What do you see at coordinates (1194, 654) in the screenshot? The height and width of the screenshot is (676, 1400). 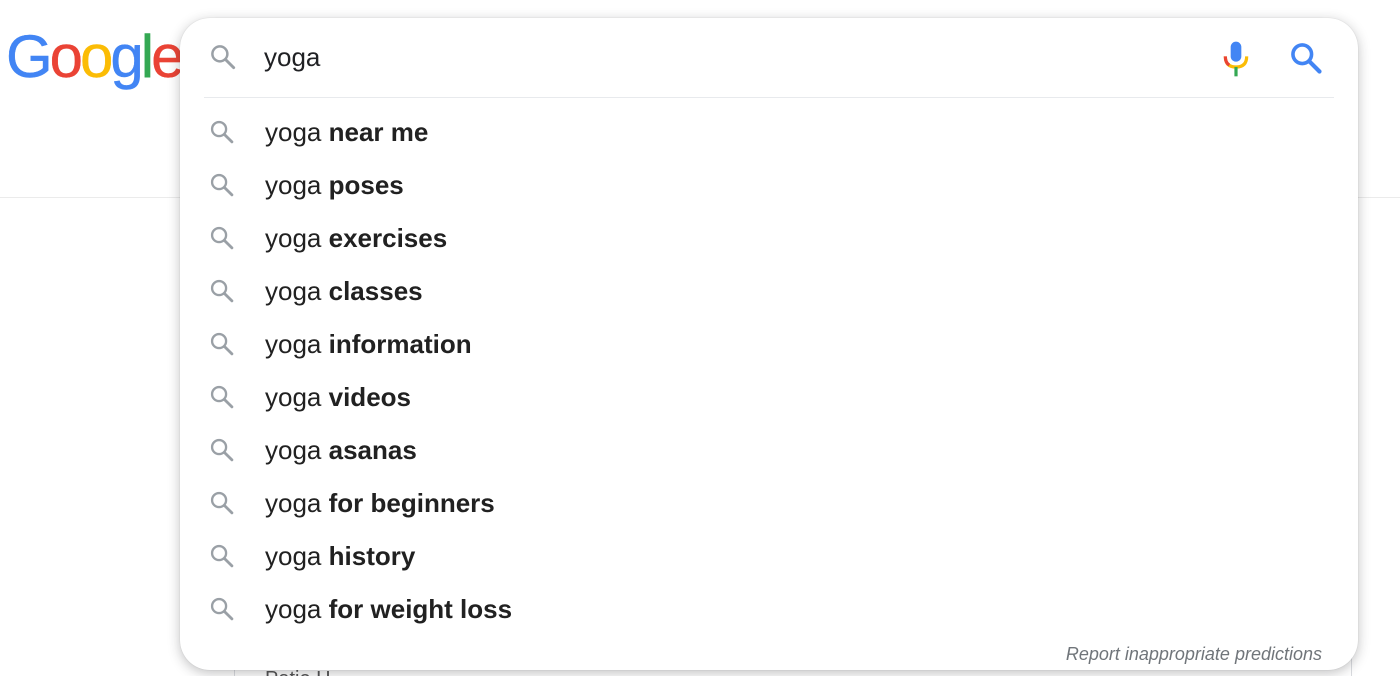 I see `report-predictions-link: Report inappropriate predictions` at bounding box center [1194, 654].